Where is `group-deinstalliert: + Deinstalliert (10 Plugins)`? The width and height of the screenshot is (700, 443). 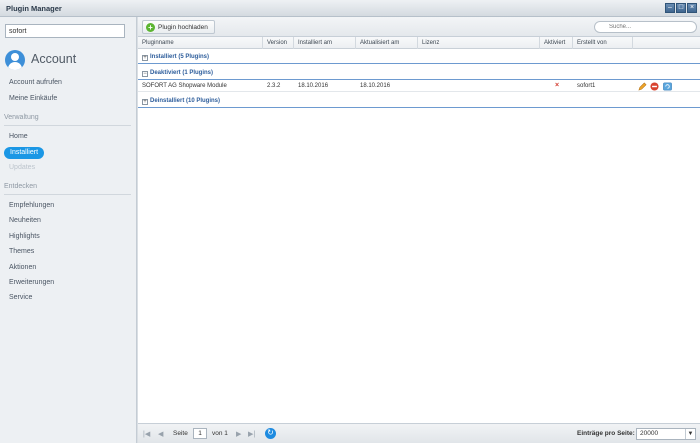 group-deinstalliert: + Deinstalliert (10 Plugins) is located at coordinates (419, 102).